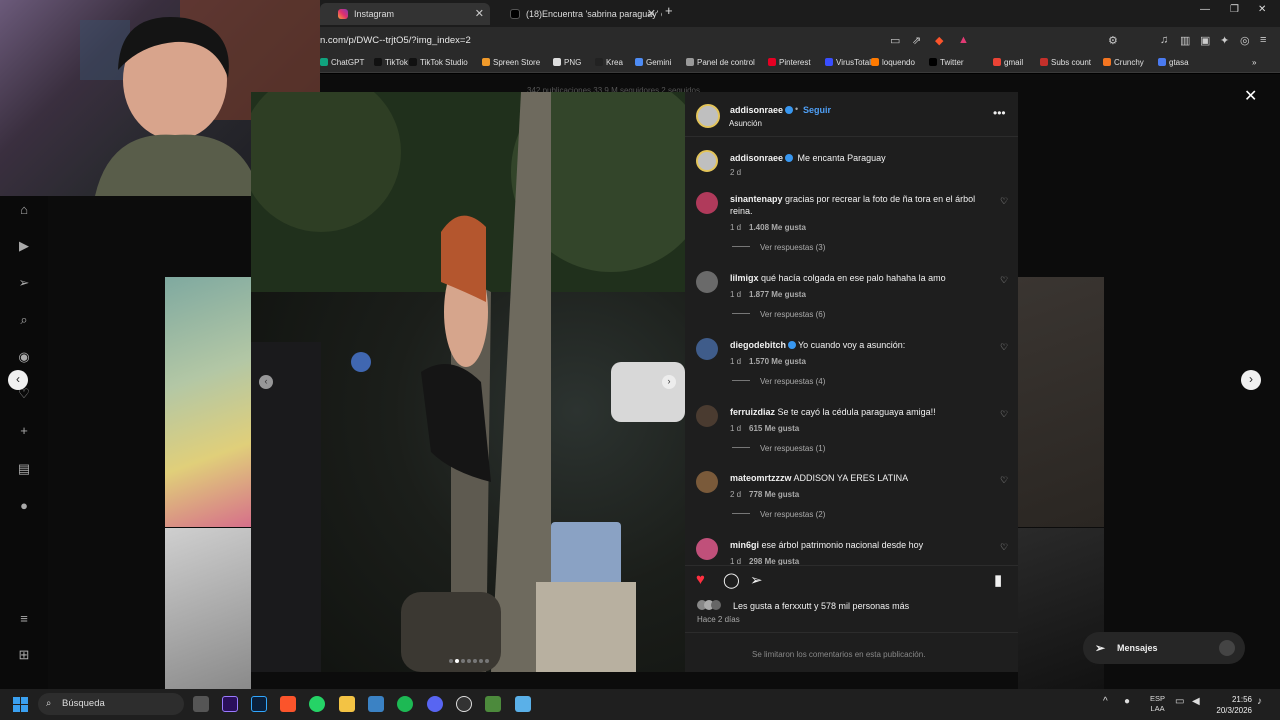 Image resolution: width=1280 pixels, height=720 pixels. I want to click on bookmark-loquendo: loquendo, so click(893, 62).